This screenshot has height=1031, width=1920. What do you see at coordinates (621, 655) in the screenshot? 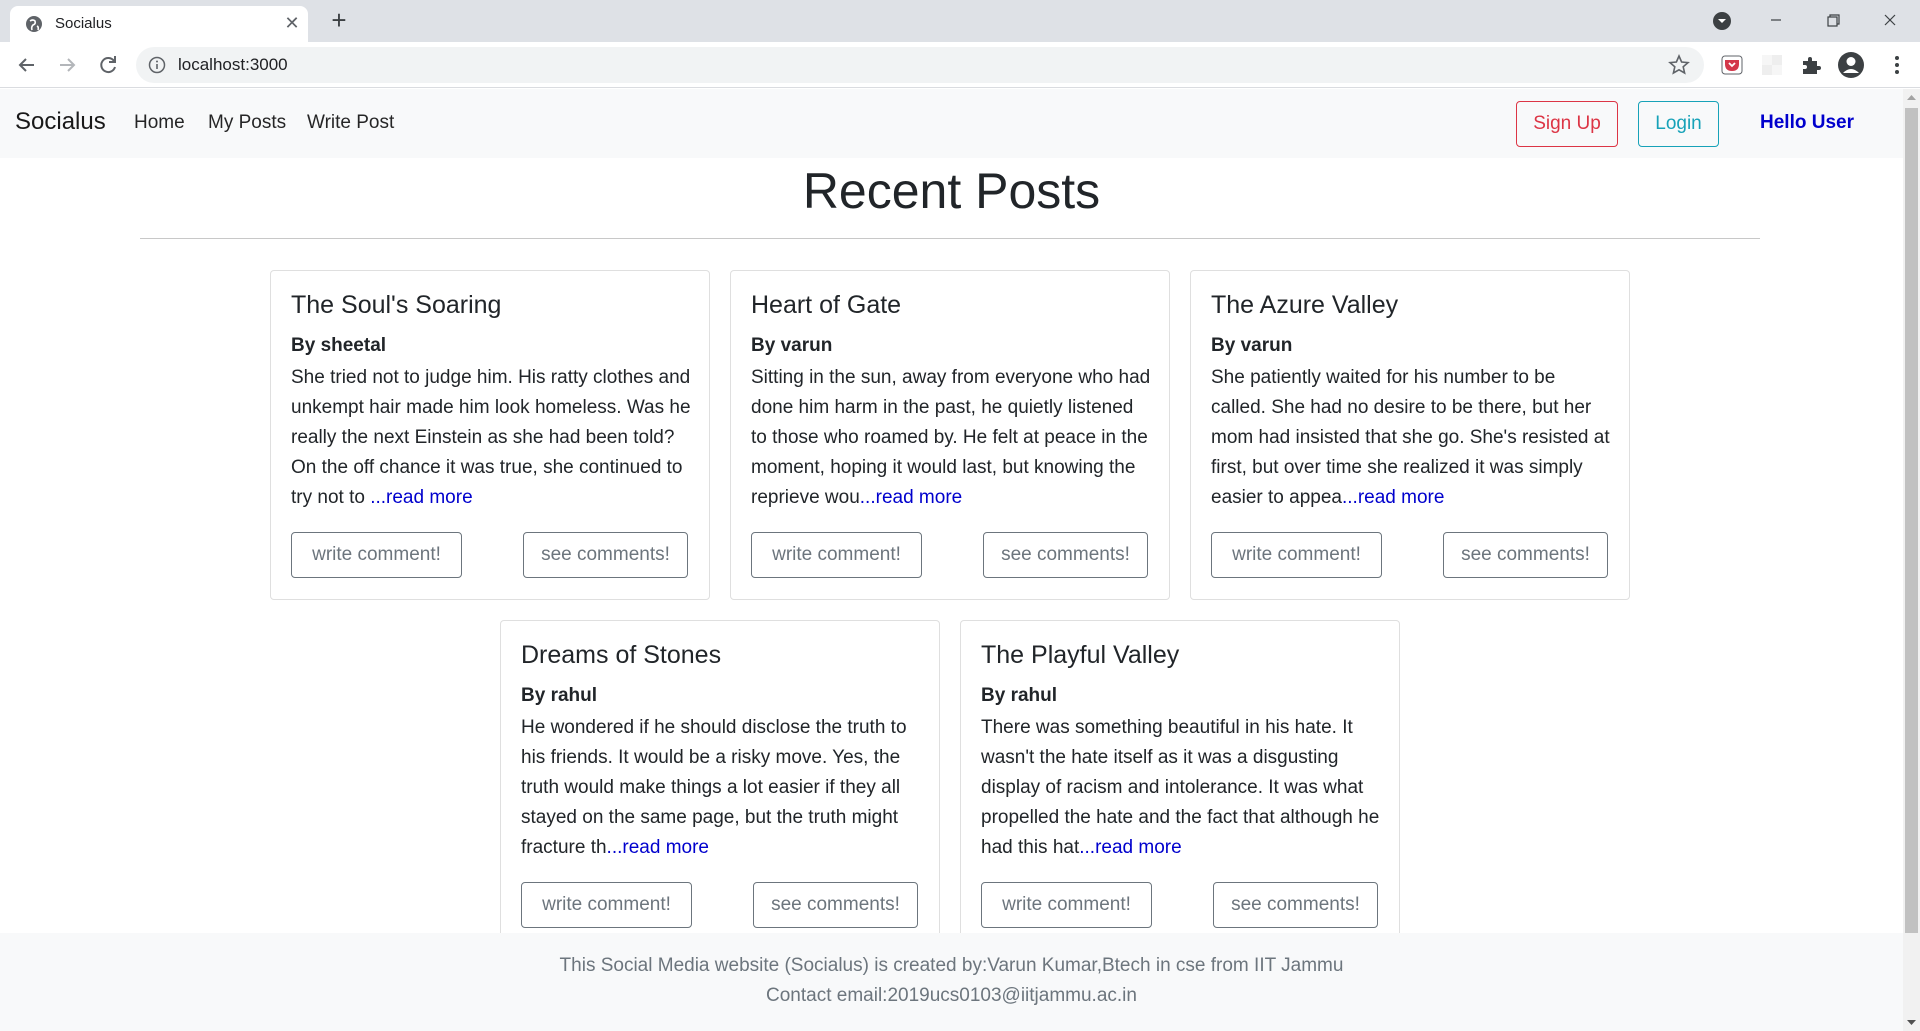
I see `post-title: Dreams of Stones` at bounding box center [621, 655].